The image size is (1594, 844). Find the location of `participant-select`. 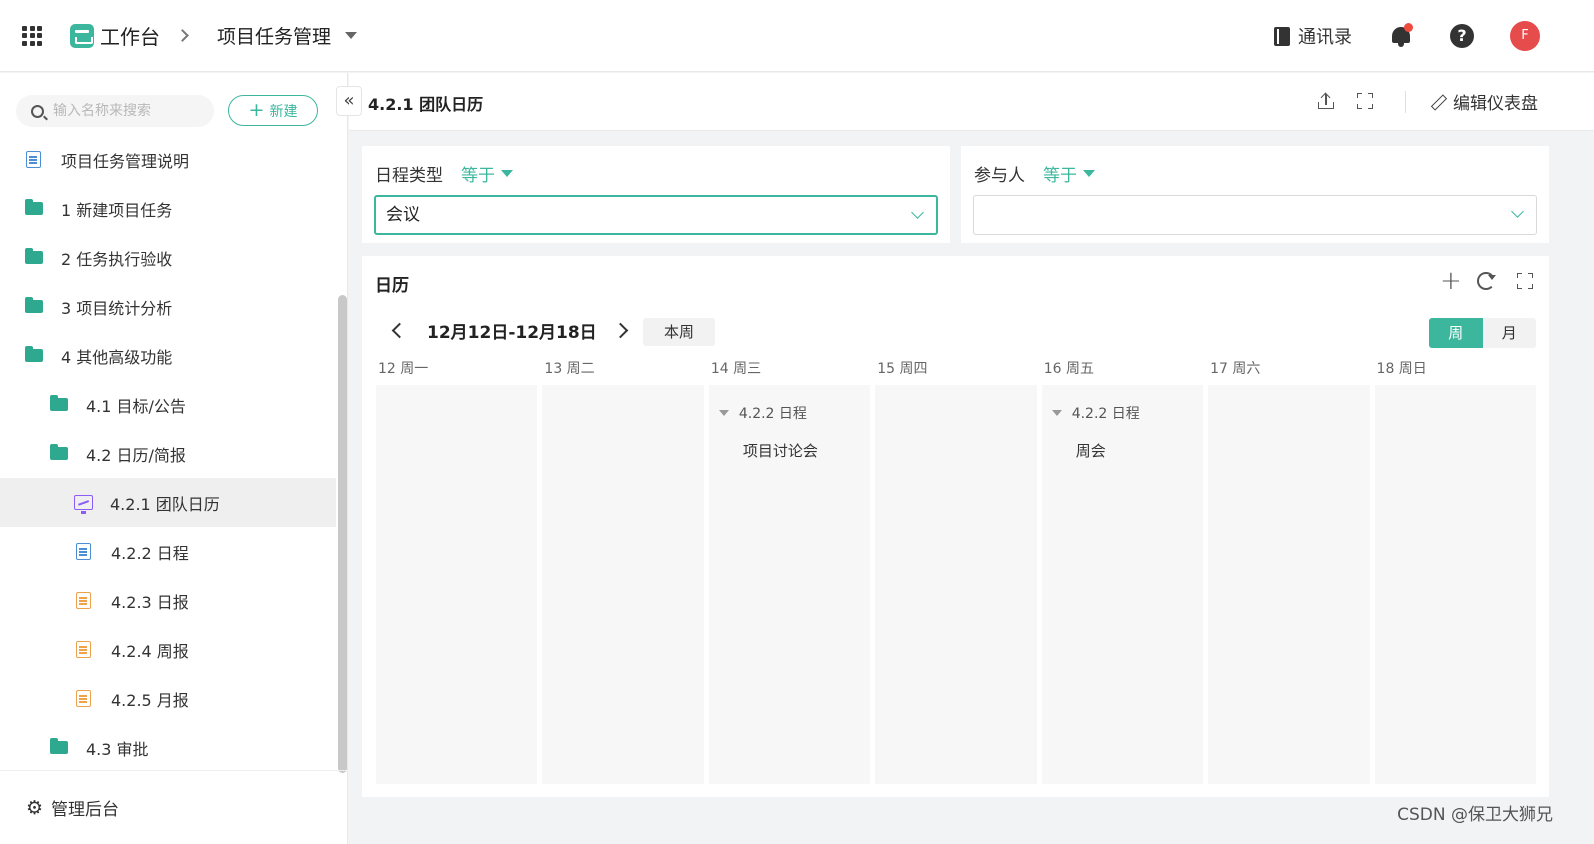

participant-select is located at coordinates (1255, 215).